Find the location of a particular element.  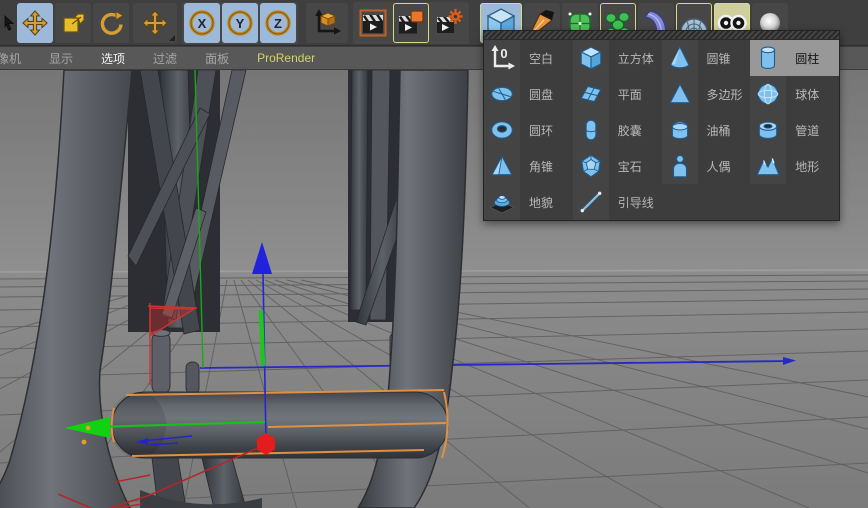

primitive-label: 圆盘 is located at coordinates (541, 94).